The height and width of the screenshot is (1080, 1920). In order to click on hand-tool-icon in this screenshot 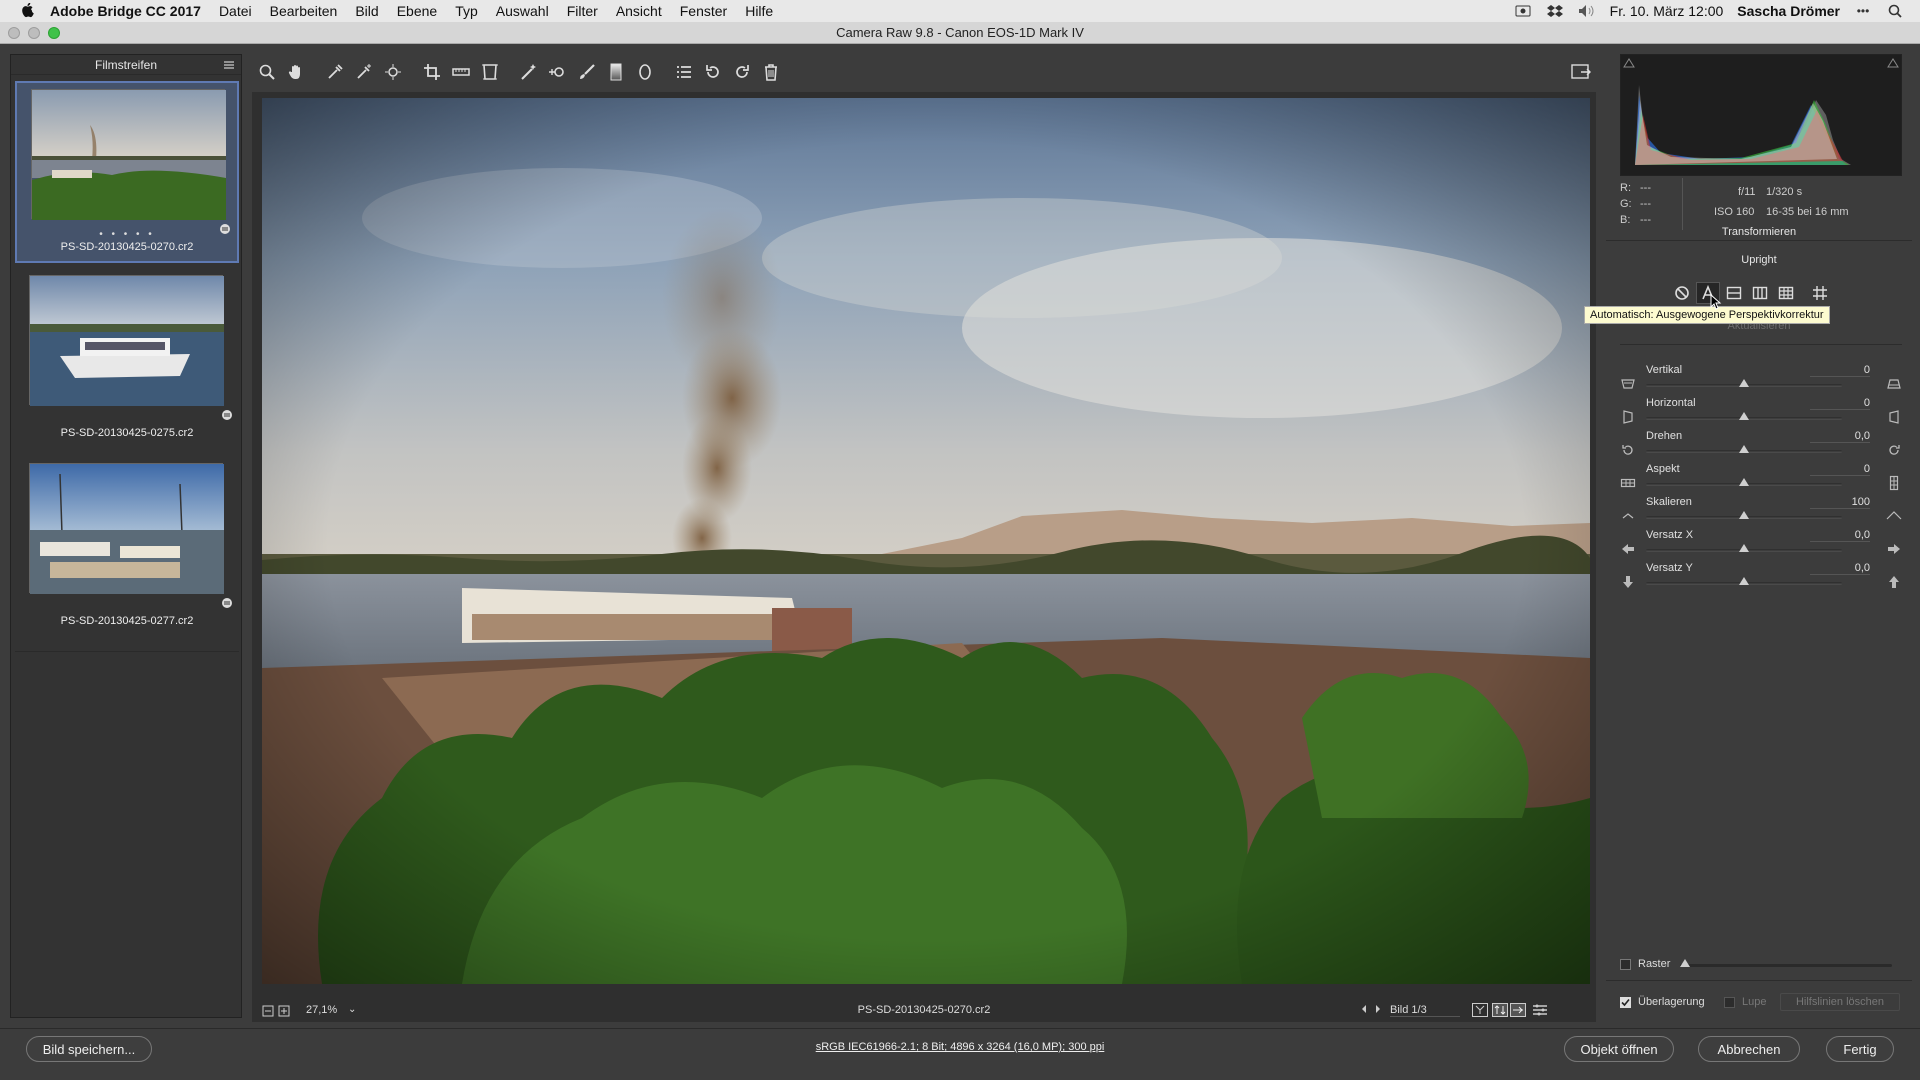, I will do `click(295, 72)`.